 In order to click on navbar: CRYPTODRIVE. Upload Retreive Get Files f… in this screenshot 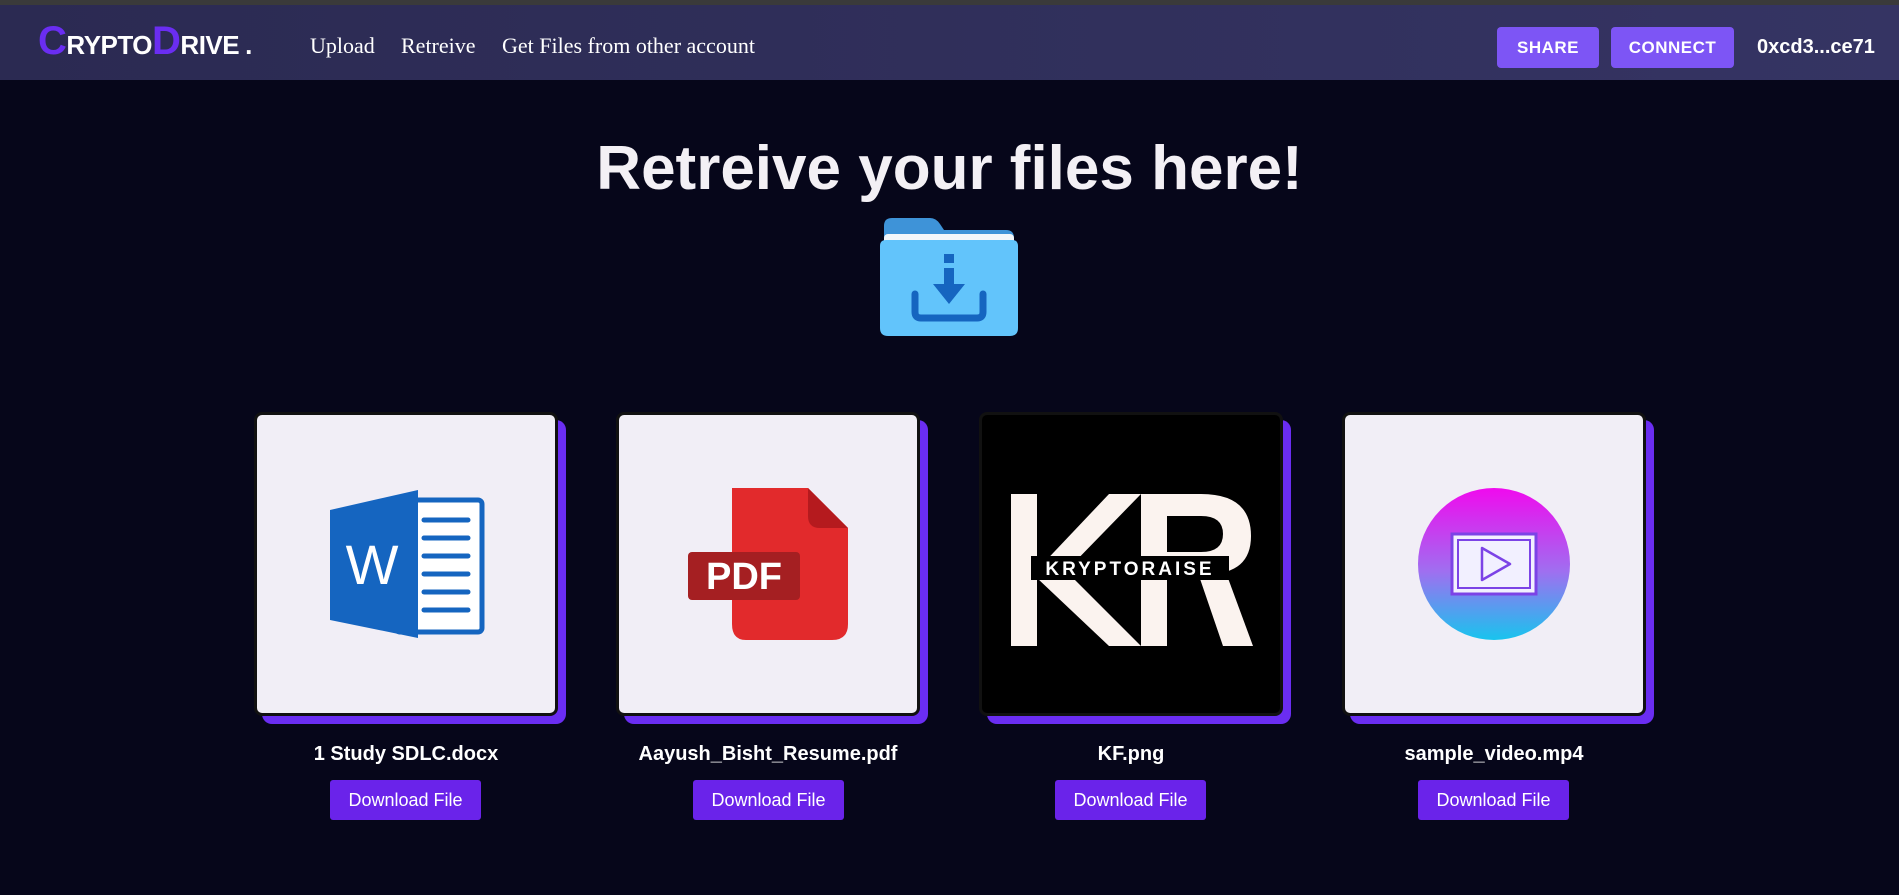, I will do `click(949, 42)`.